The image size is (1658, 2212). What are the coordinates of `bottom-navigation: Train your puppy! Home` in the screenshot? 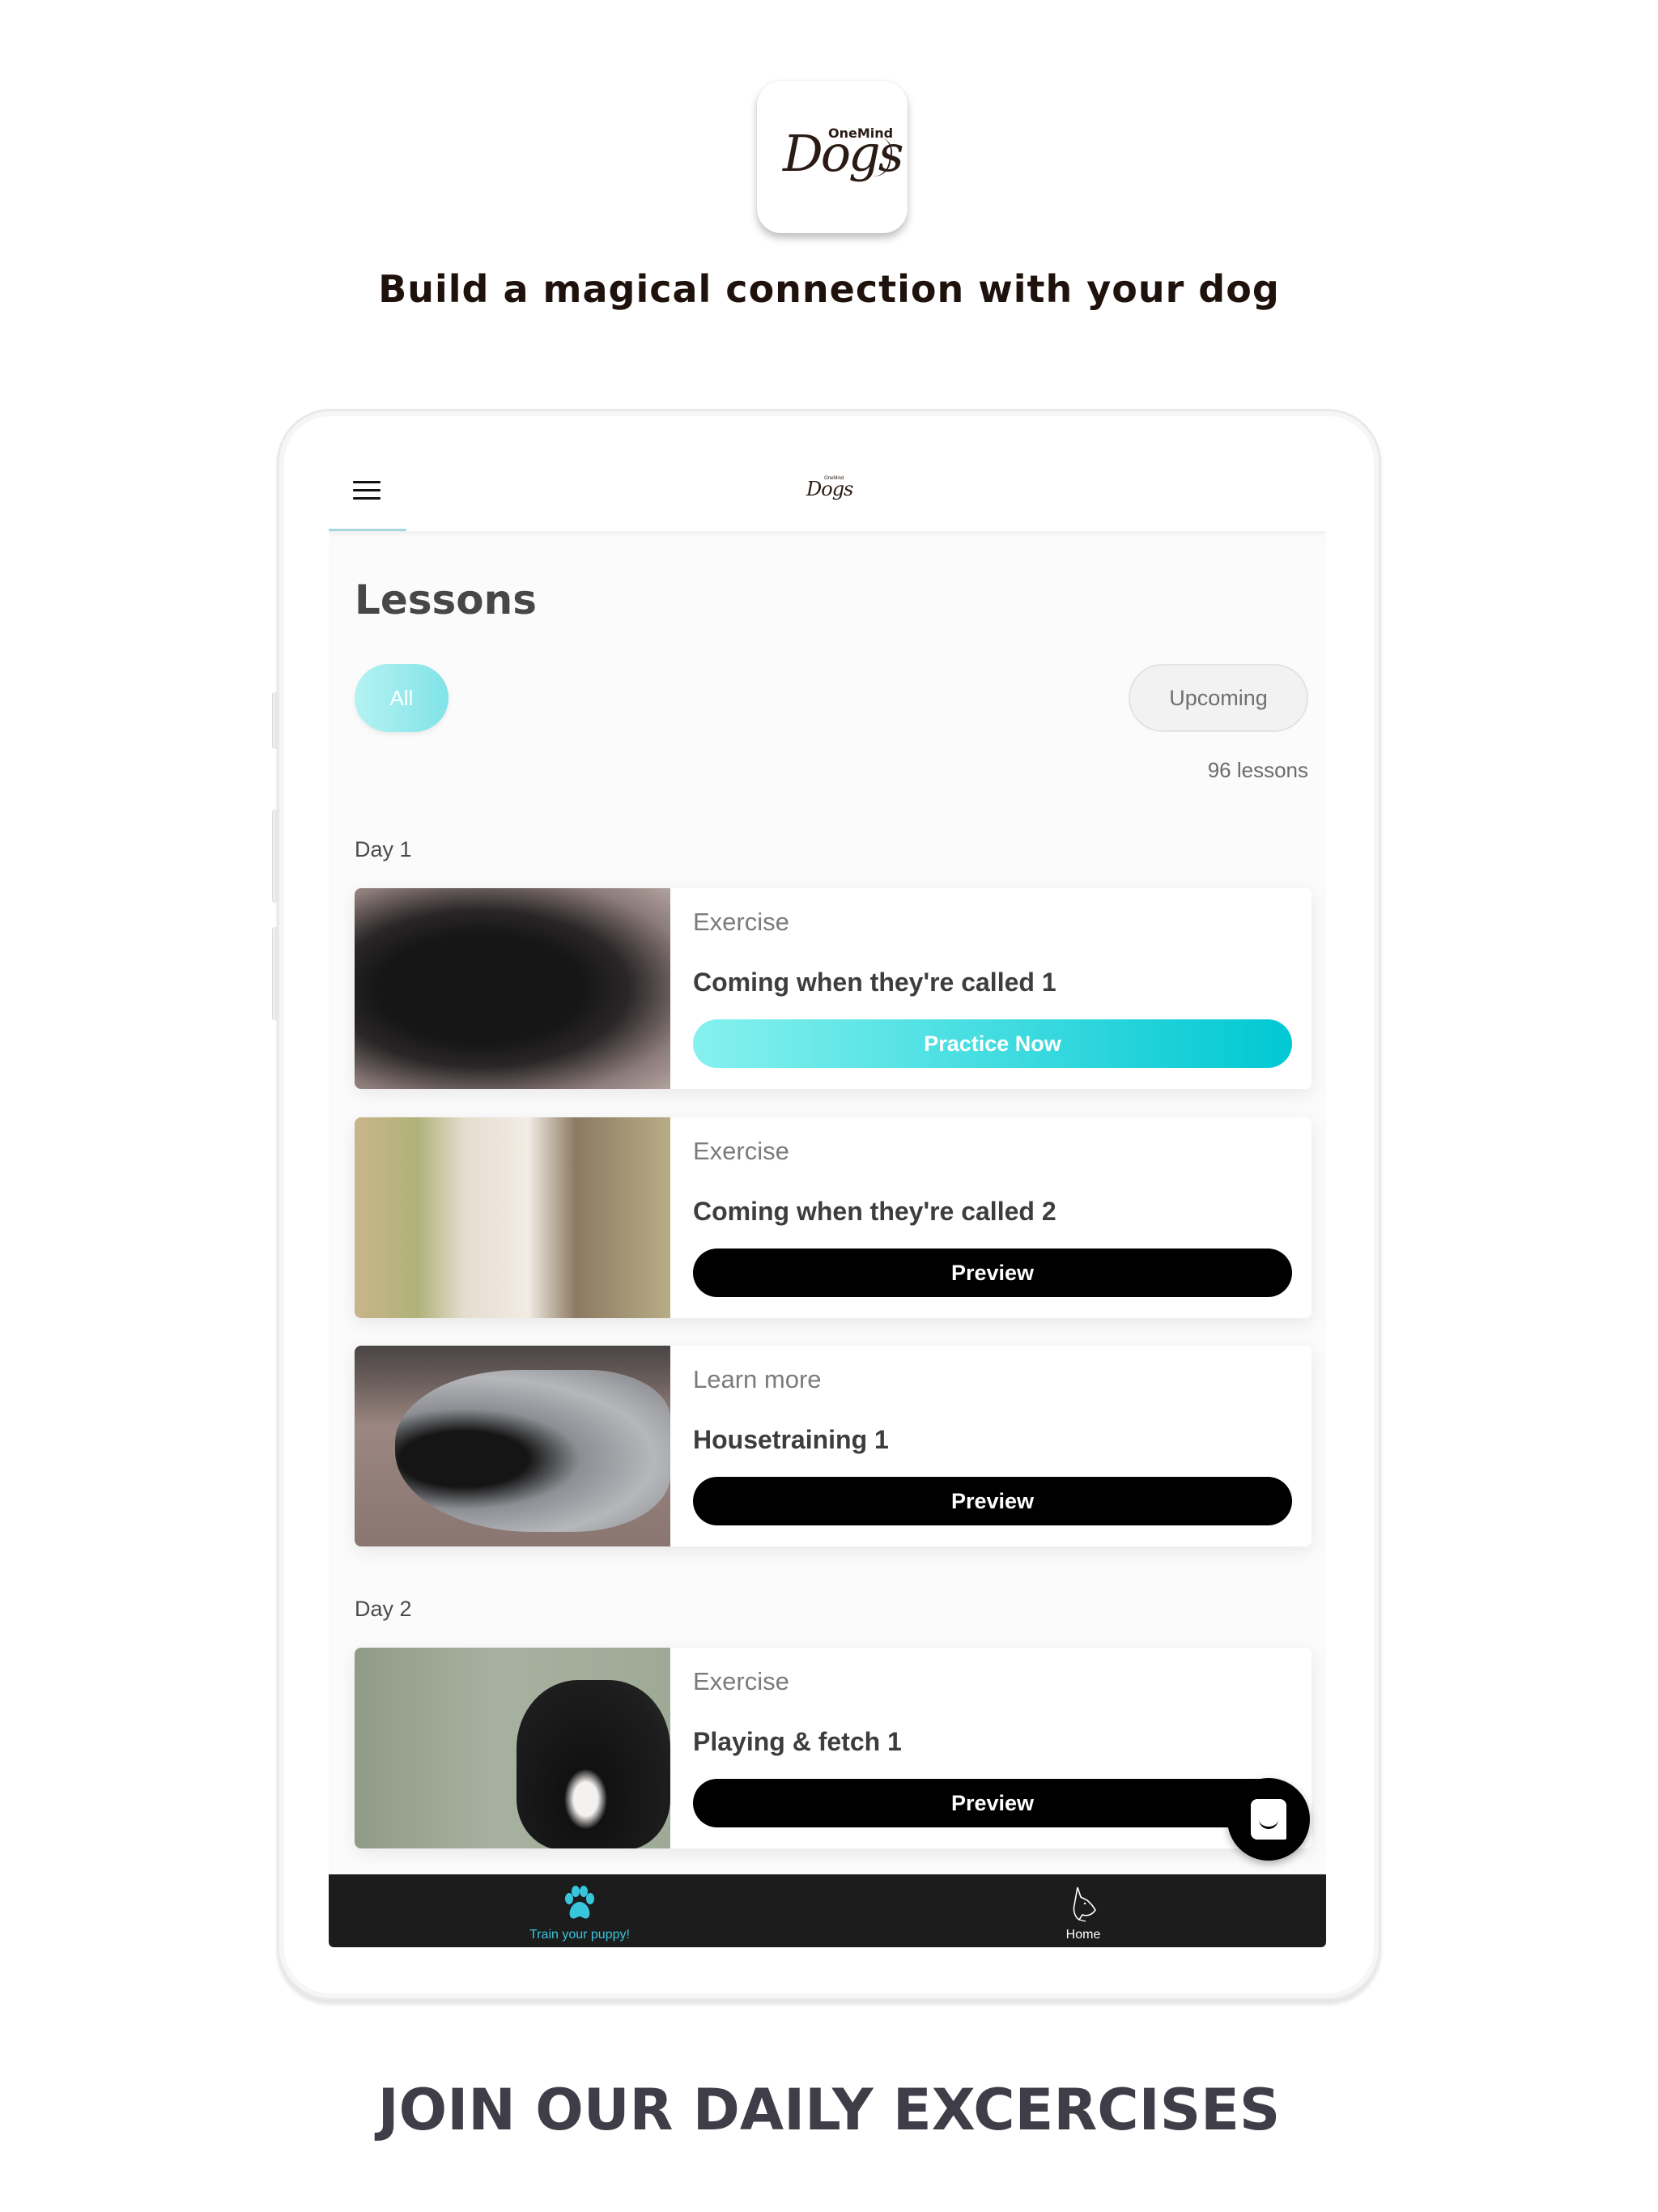 It's located at (827, 1911).